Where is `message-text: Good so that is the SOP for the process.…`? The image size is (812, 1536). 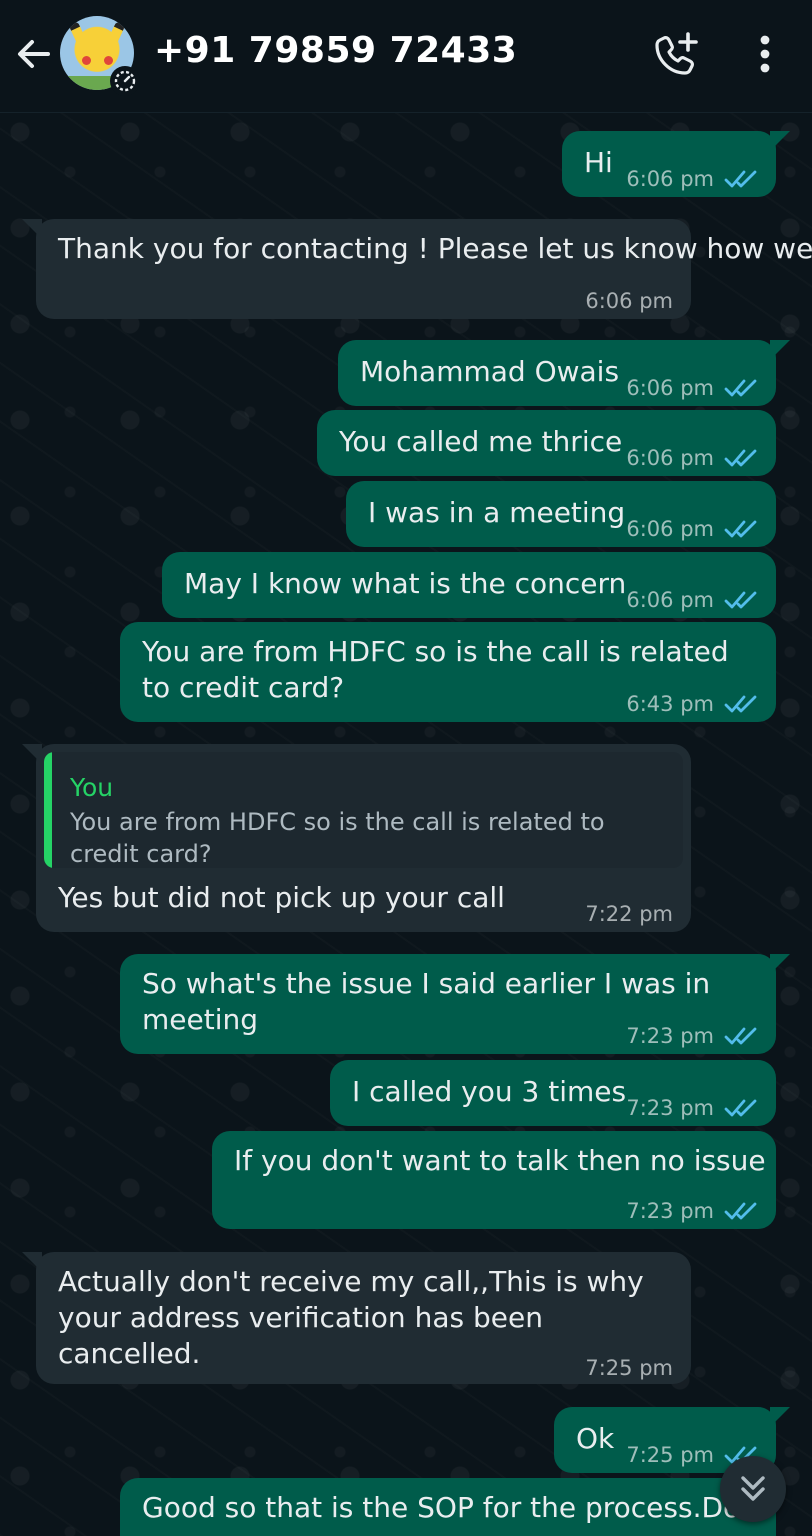 message-text: Good so that is the SOP for the process.… is located at coordinates (441, 1507).